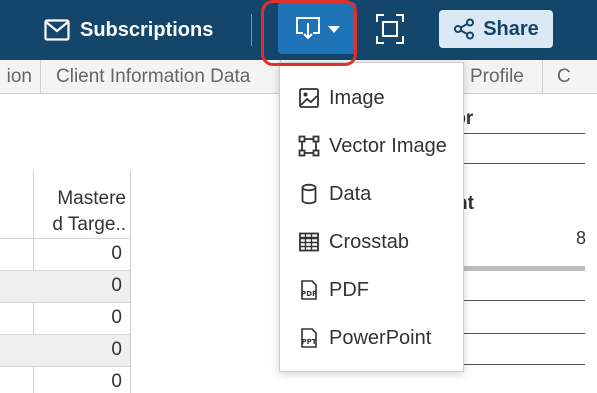 Image resolution: width=597 pixels, height=393 pixels. Describe the element at coordinates (388, 145) in the screenshot. I see `menu-item-label: Vector Image` at that location.